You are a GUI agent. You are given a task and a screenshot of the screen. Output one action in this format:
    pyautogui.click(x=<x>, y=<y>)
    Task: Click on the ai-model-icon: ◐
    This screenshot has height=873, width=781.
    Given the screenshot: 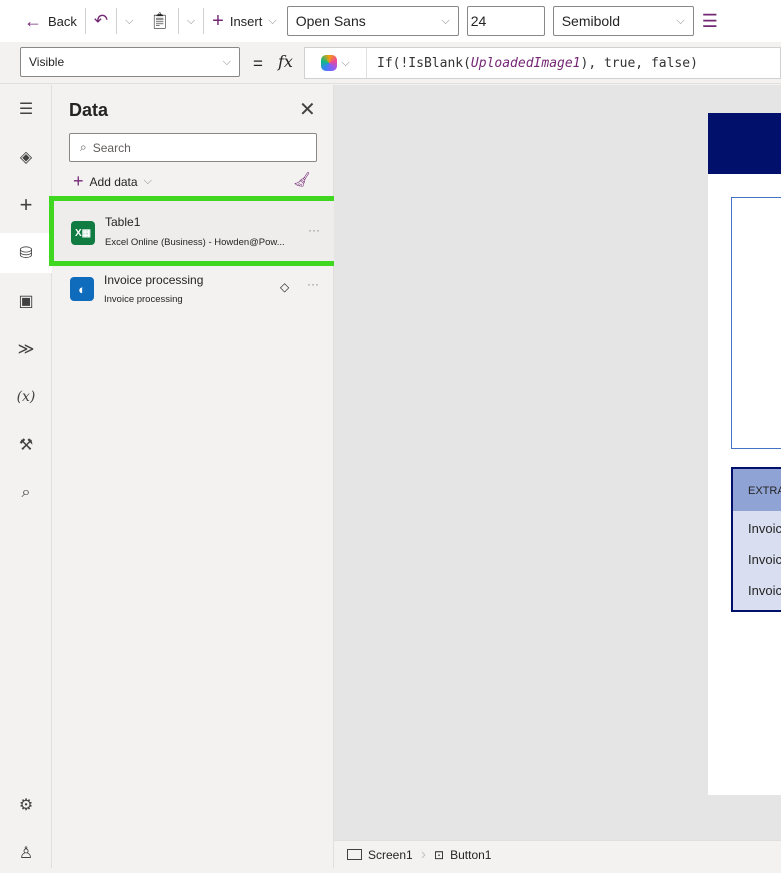 What is the action you would take?
    pyautogui.click(x=82, y=289)
    